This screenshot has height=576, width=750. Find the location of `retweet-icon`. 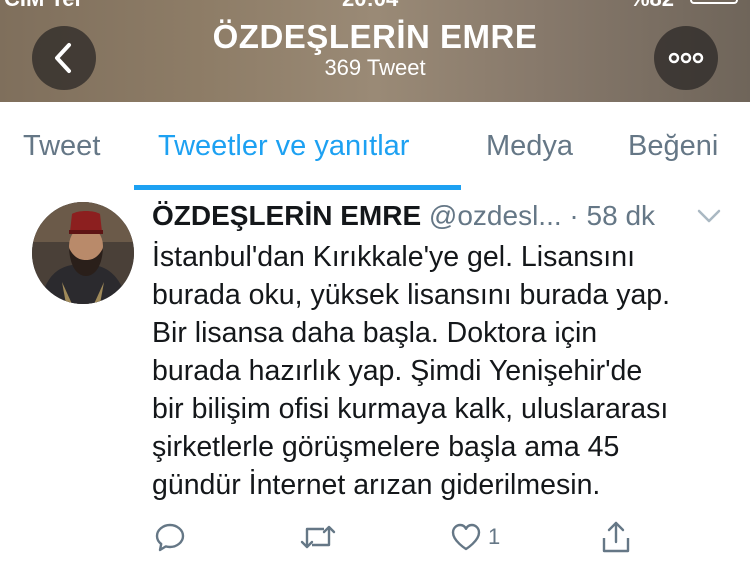

retweet-icon is located at coordinates (318, 537).